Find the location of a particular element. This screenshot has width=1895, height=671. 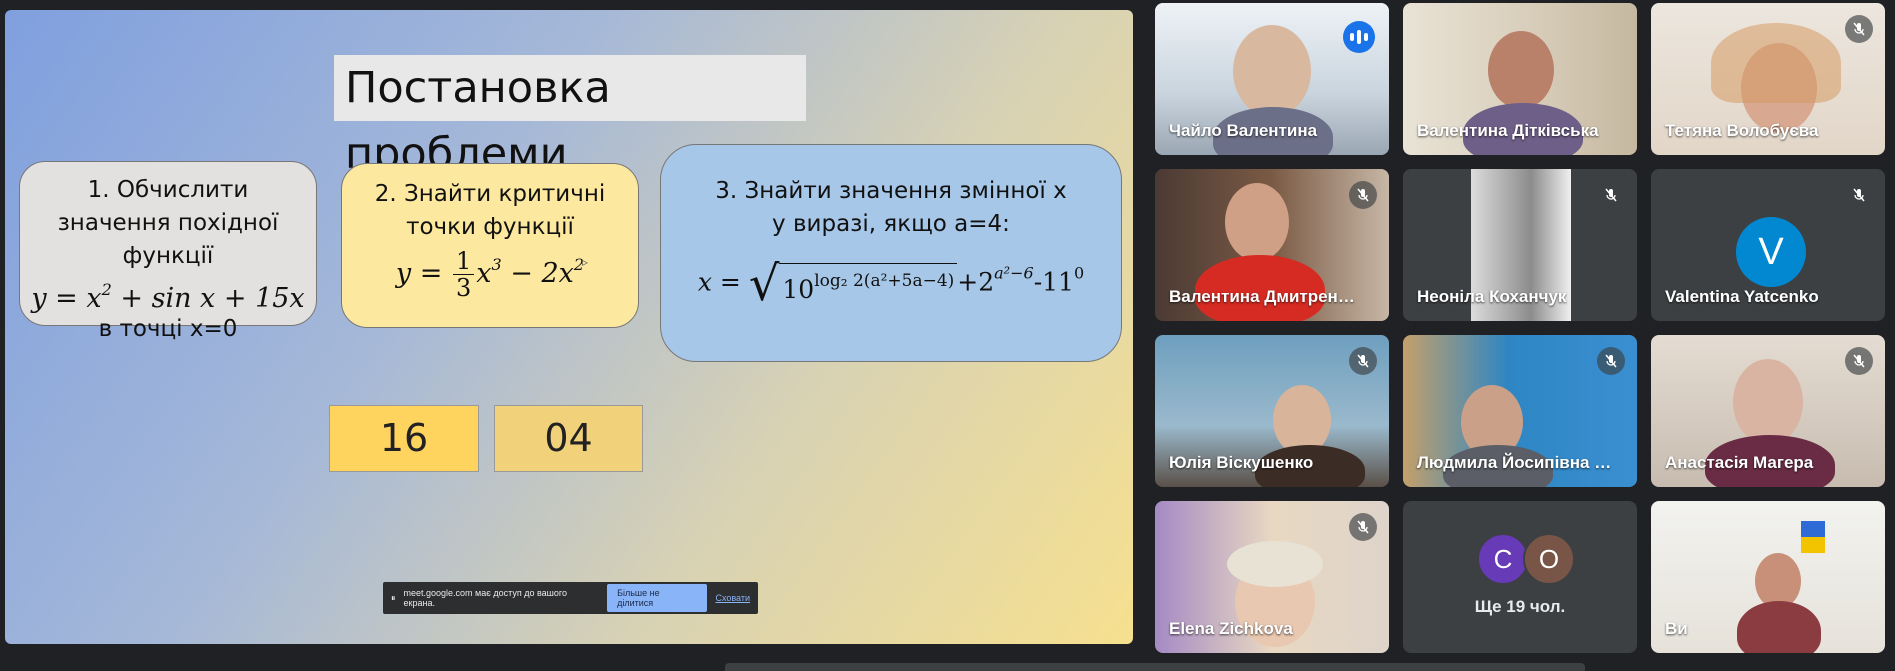

task-1-formula: y = x2 + sin x + 15x is located at coordinates (168, 297).